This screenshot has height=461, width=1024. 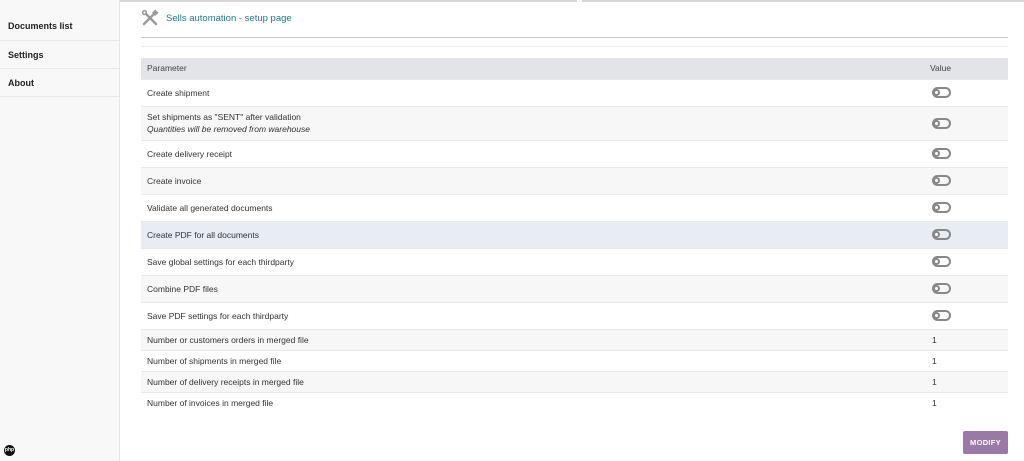 I want to click on table-row: Number of invoices in merged file 1, so click(x=574, y=402).